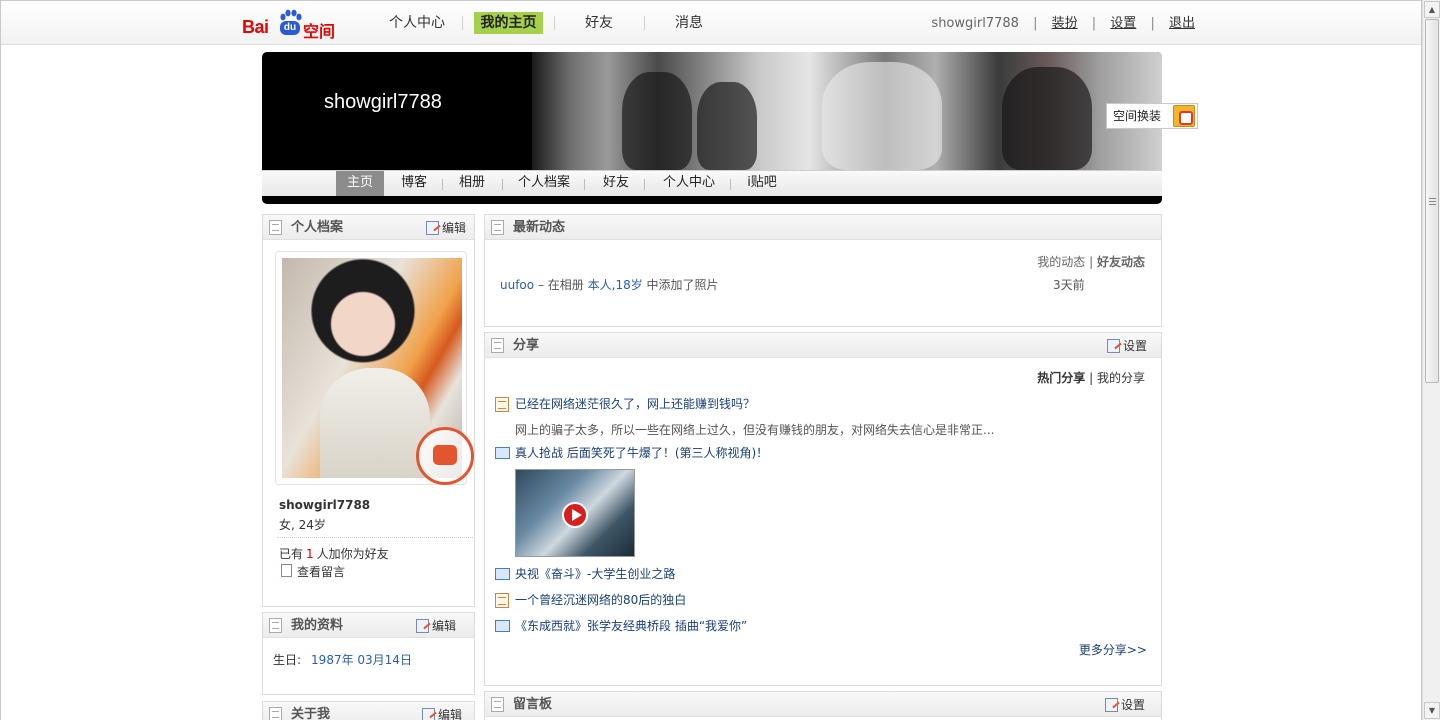  What do you see at coordinates (255, 27) in the screenshot?
I see `logo-text-bai: Bai` at bounding box center [255, 27].